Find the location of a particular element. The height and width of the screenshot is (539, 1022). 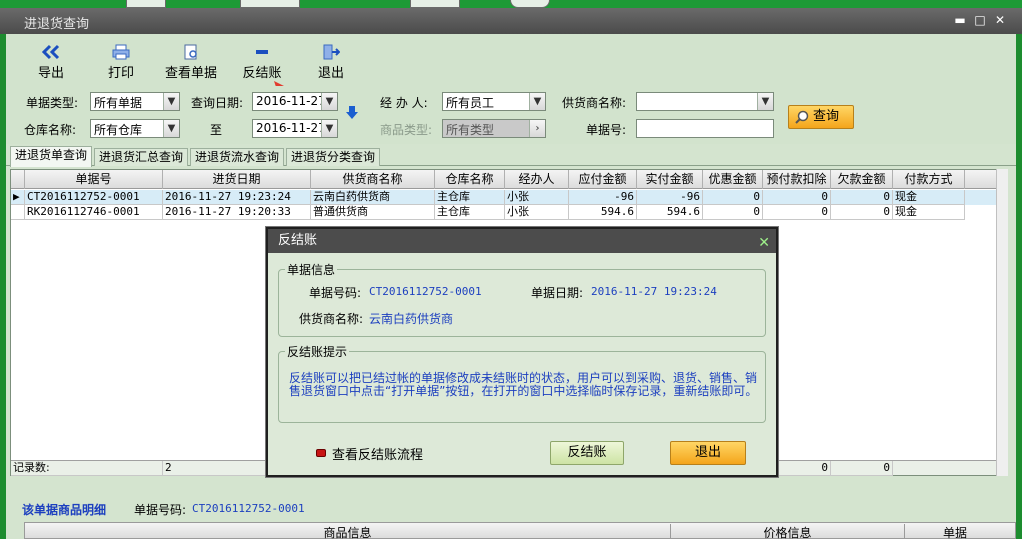

dialog-doc-no-label: 单据号码: is located at coordinates (335, 293).